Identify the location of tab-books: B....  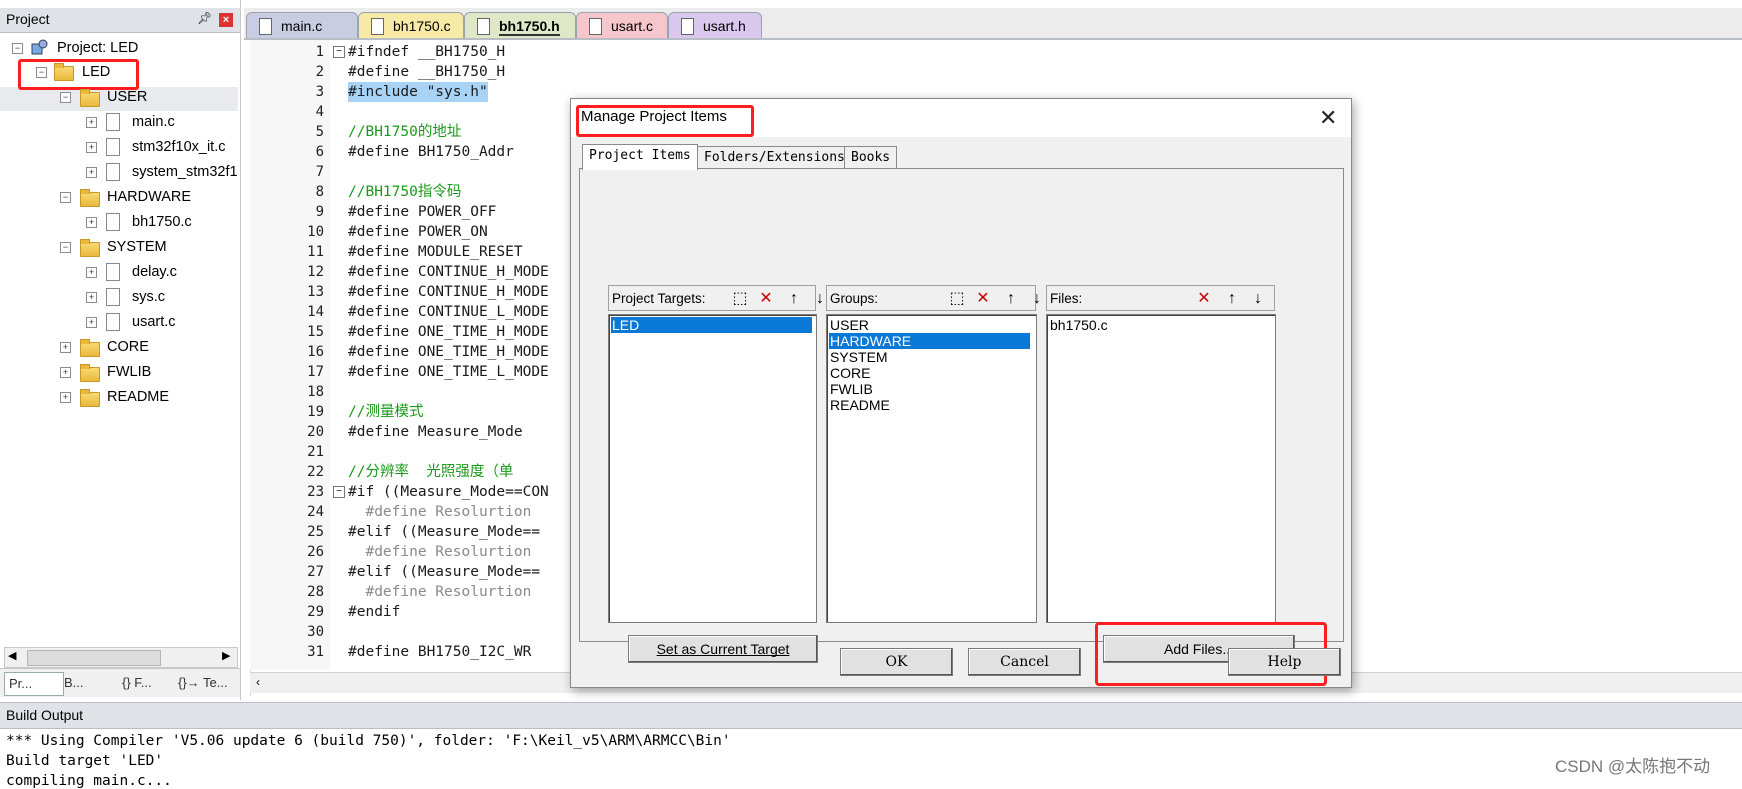
(74, 683).